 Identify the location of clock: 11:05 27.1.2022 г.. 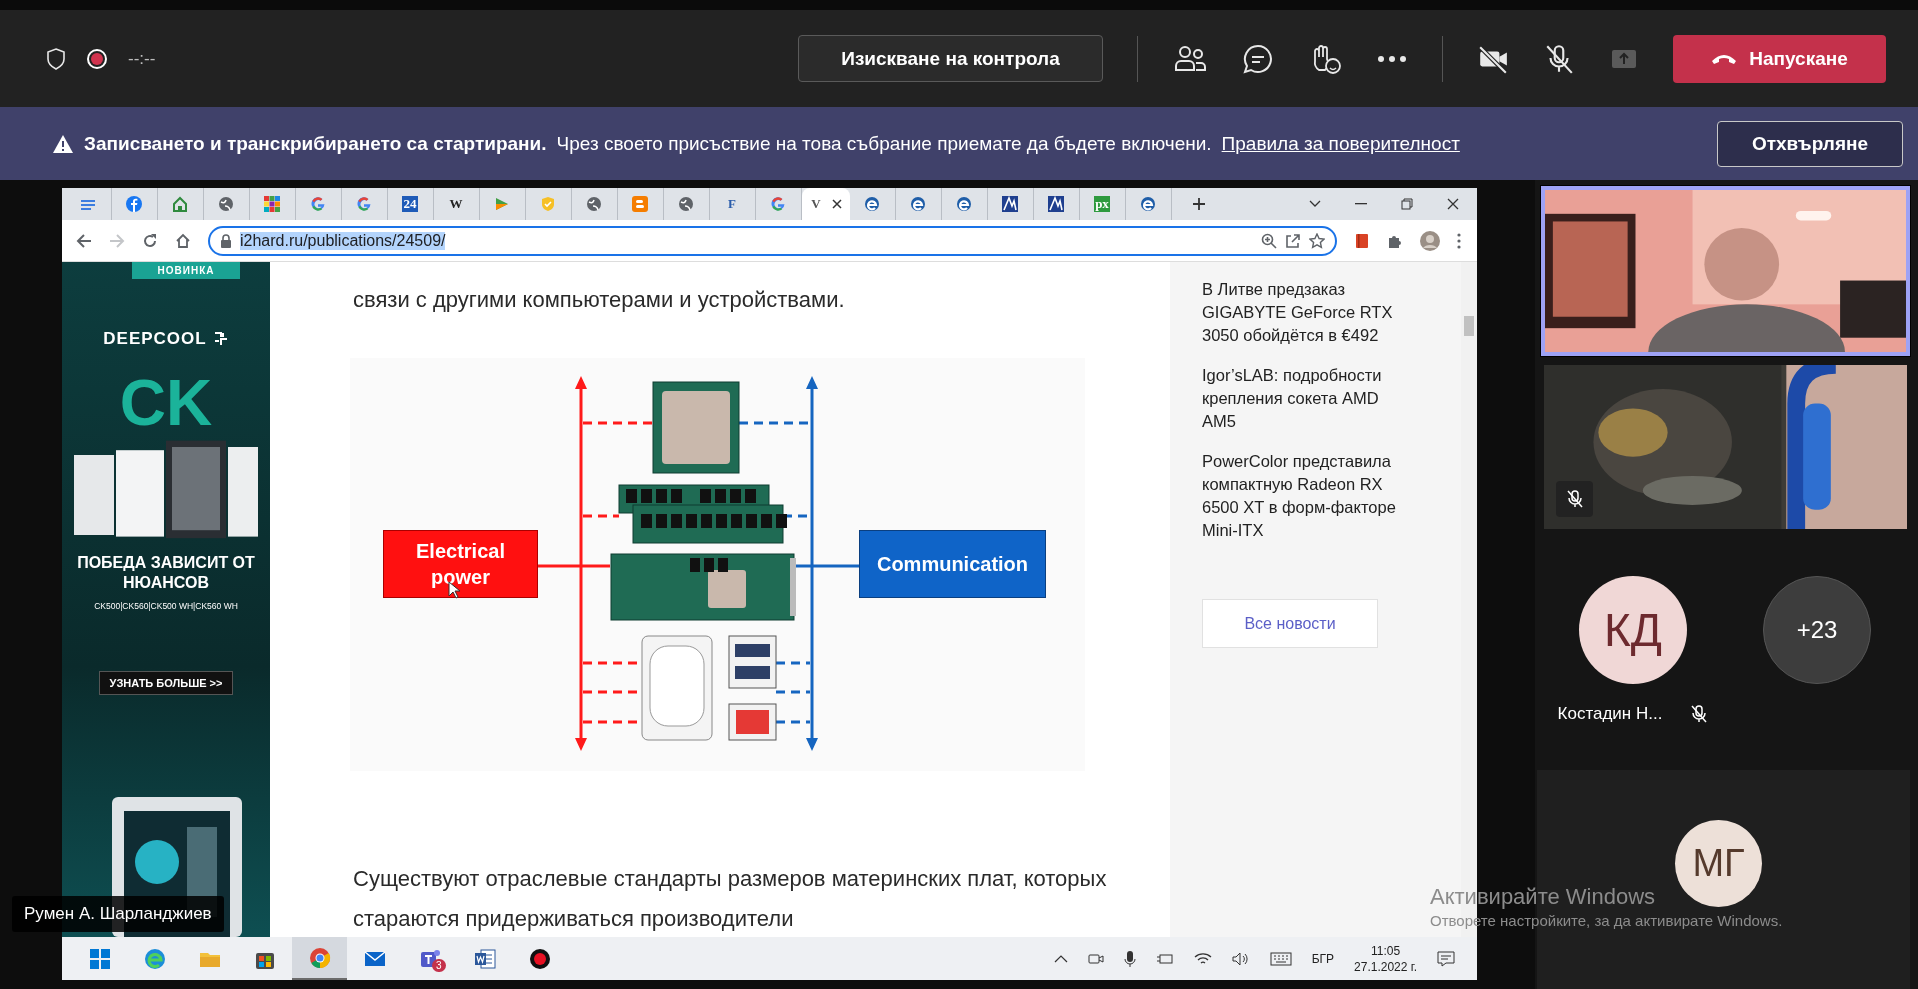
(1385, 958).